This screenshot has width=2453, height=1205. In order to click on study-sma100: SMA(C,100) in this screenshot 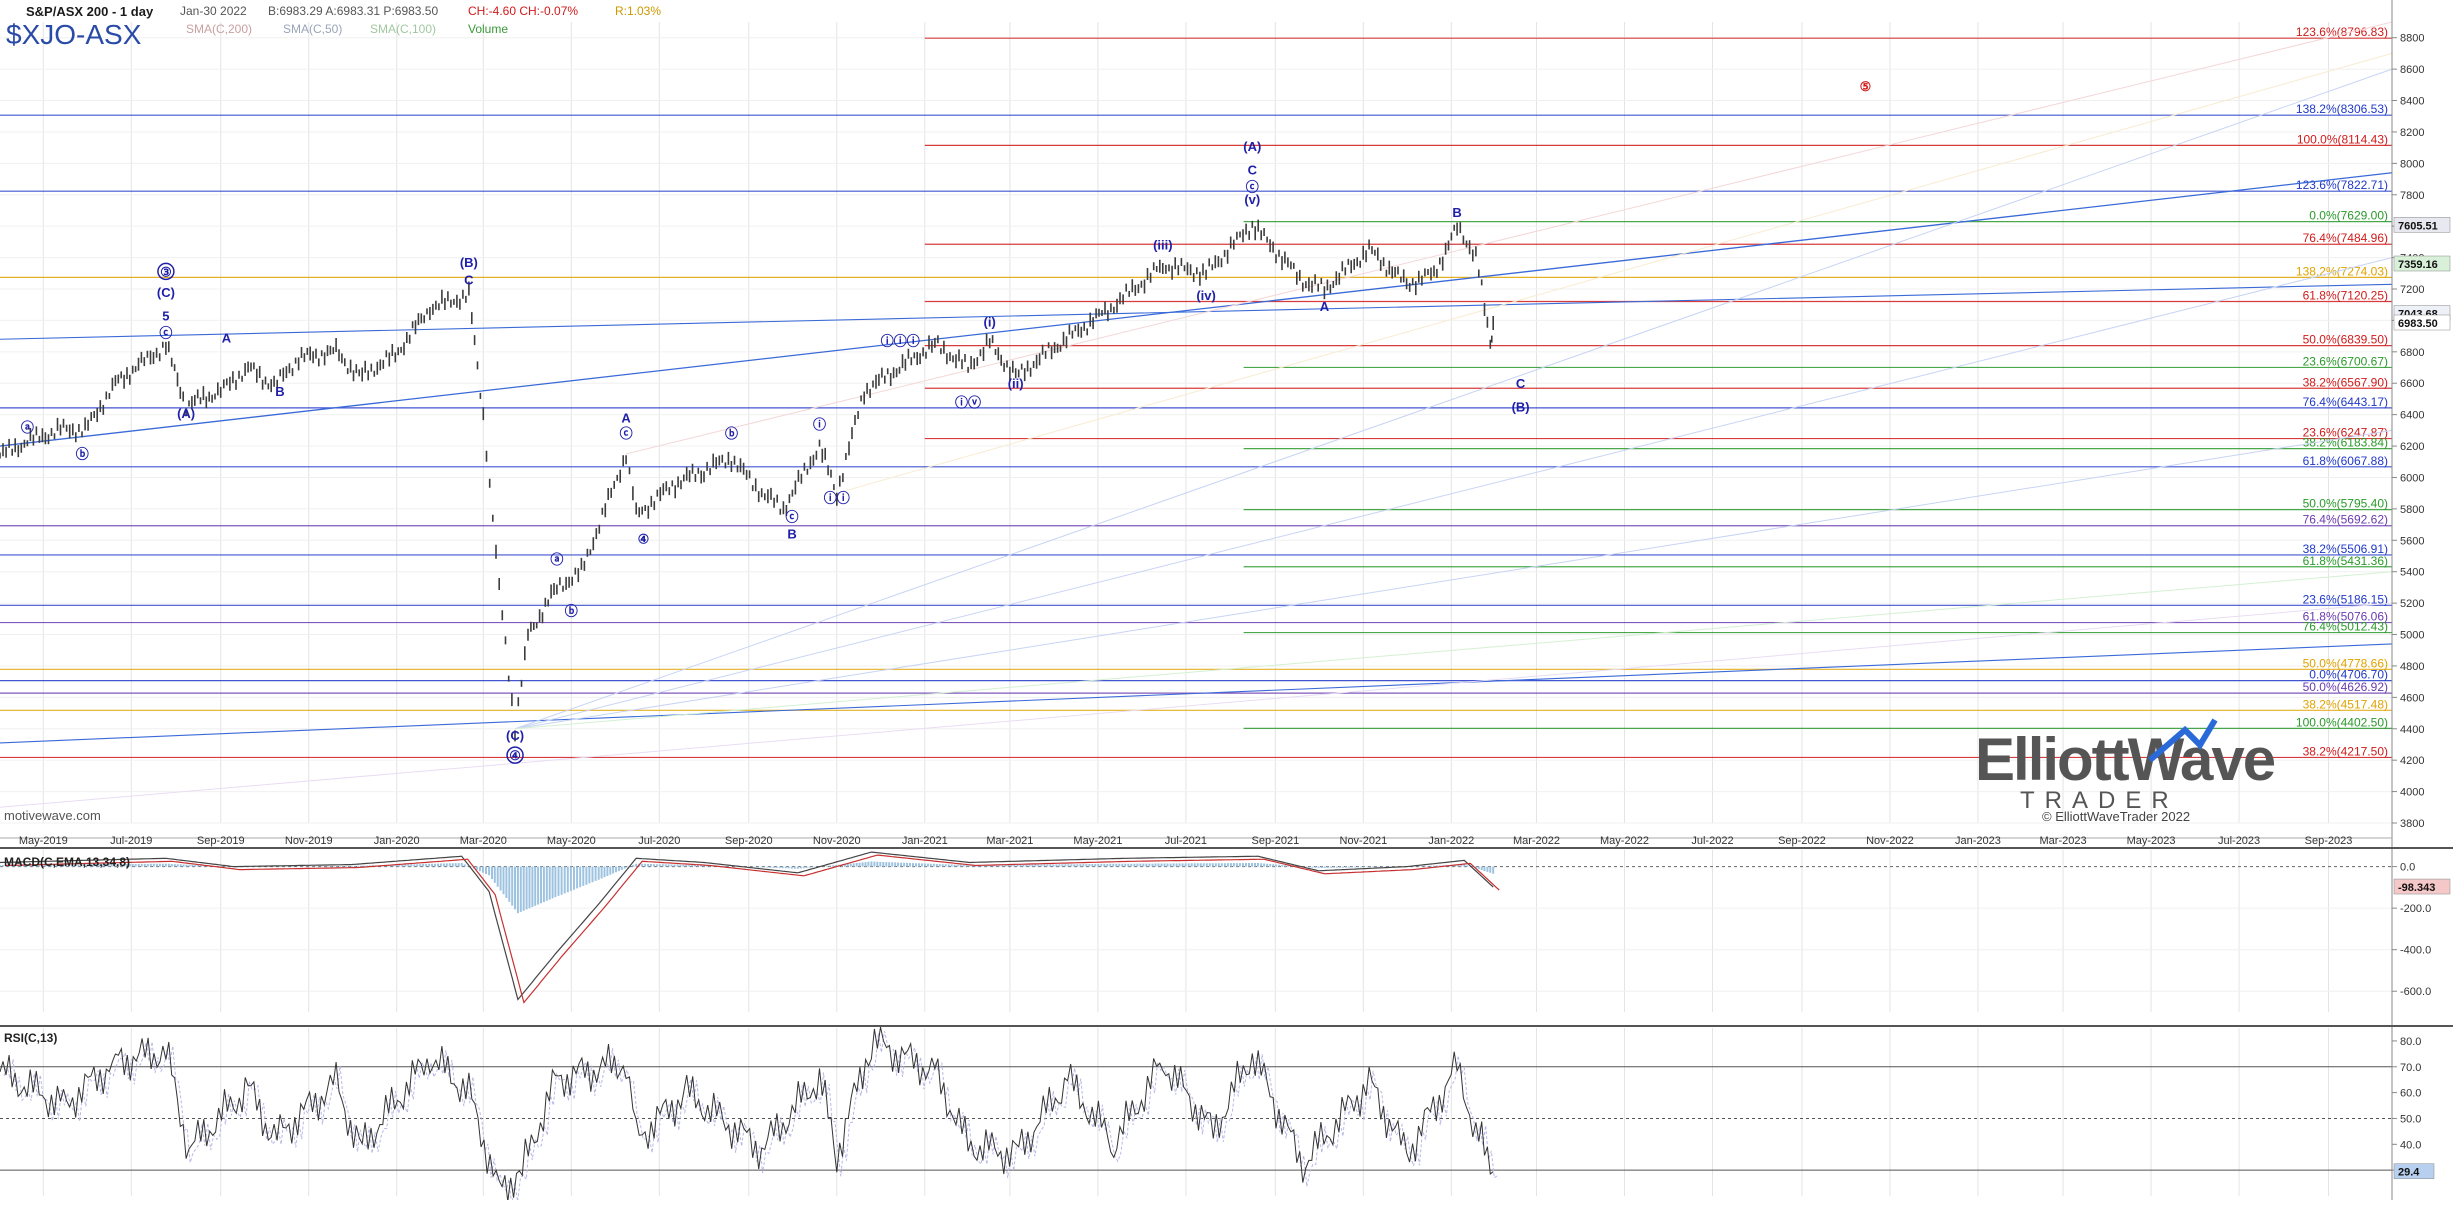, I will do `click(403, 29)`.